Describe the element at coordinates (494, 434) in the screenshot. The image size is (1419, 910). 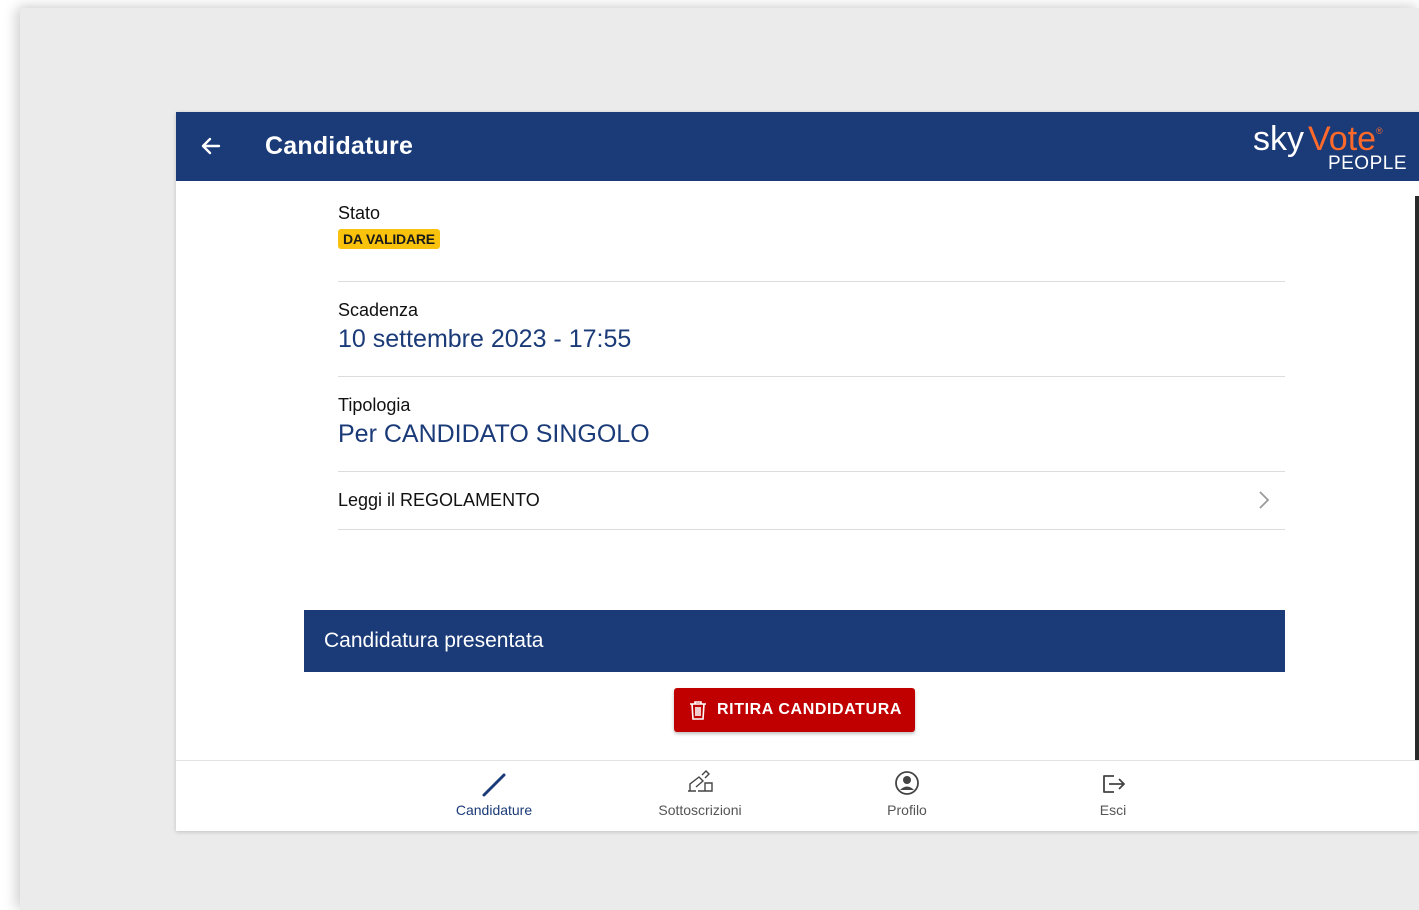
I see `type-value: Per CANDIDATO SINGOLO` at that location.